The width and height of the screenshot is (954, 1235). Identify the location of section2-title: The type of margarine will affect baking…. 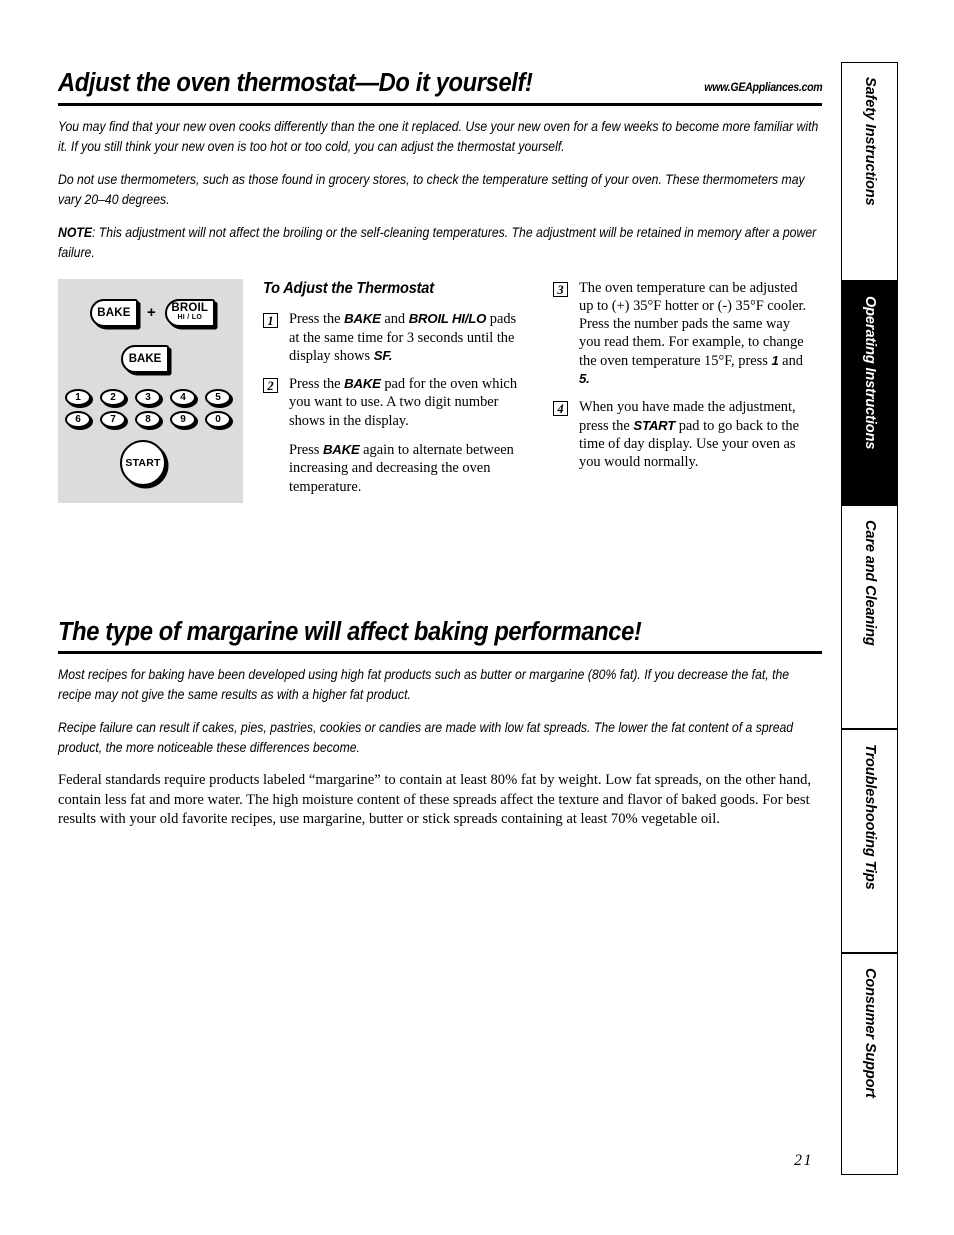
(350, 631).